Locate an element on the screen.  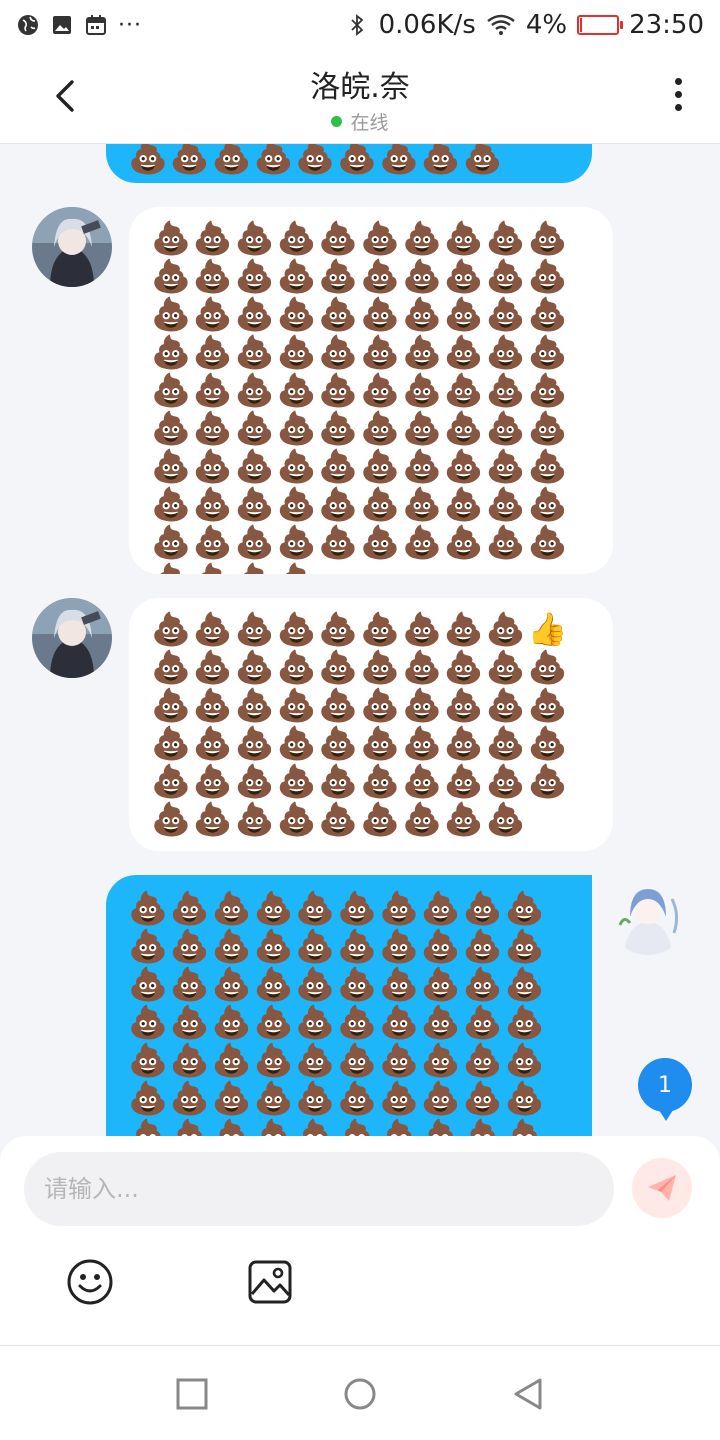
circle-home-icon is located at coordinates (360, 1394).